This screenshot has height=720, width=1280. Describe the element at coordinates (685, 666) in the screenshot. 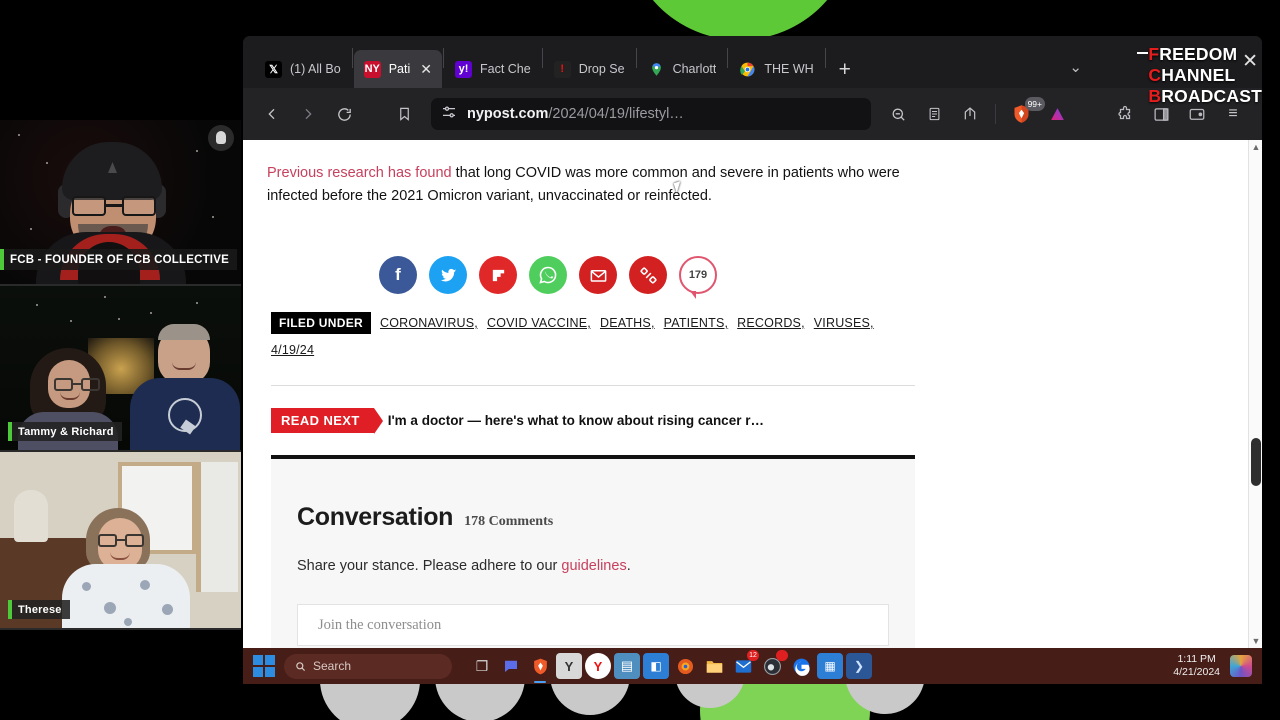

I see `firefox-icon` at that location.